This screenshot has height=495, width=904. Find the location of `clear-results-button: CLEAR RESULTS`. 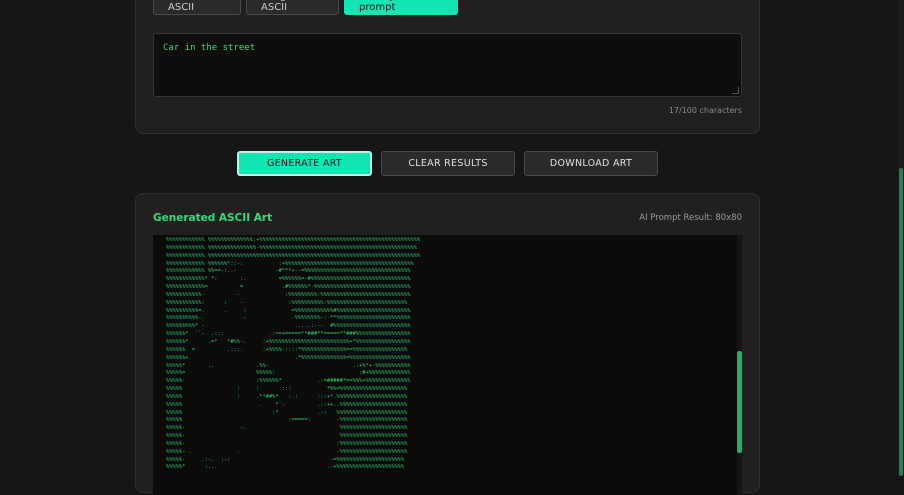

clear-results-button: CLEAR RESULTS is located at coordinates (448, 163).